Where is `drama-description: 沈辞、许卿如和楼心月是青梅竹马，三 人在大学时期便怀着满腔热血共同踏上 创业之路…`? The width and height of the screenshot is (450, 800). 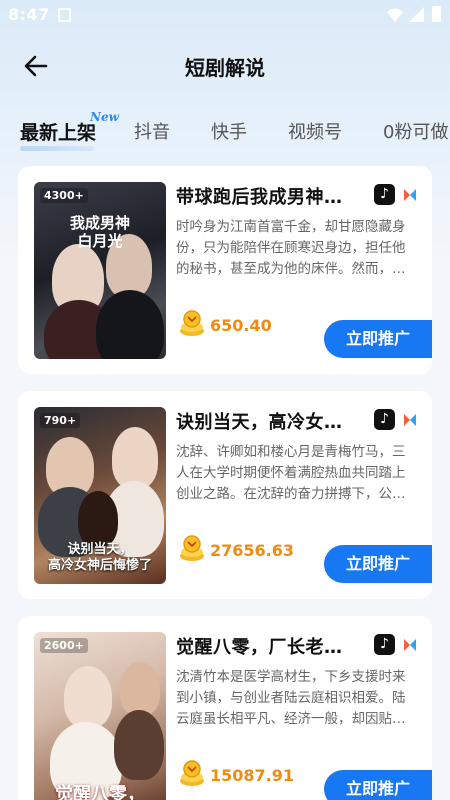
drama-description: 沈辞、许卿如和楼心月是青梅竹马，三 人在大学时期便怀着满腔热血共同踏上 创业之路… is located at coordinates (291, 473).